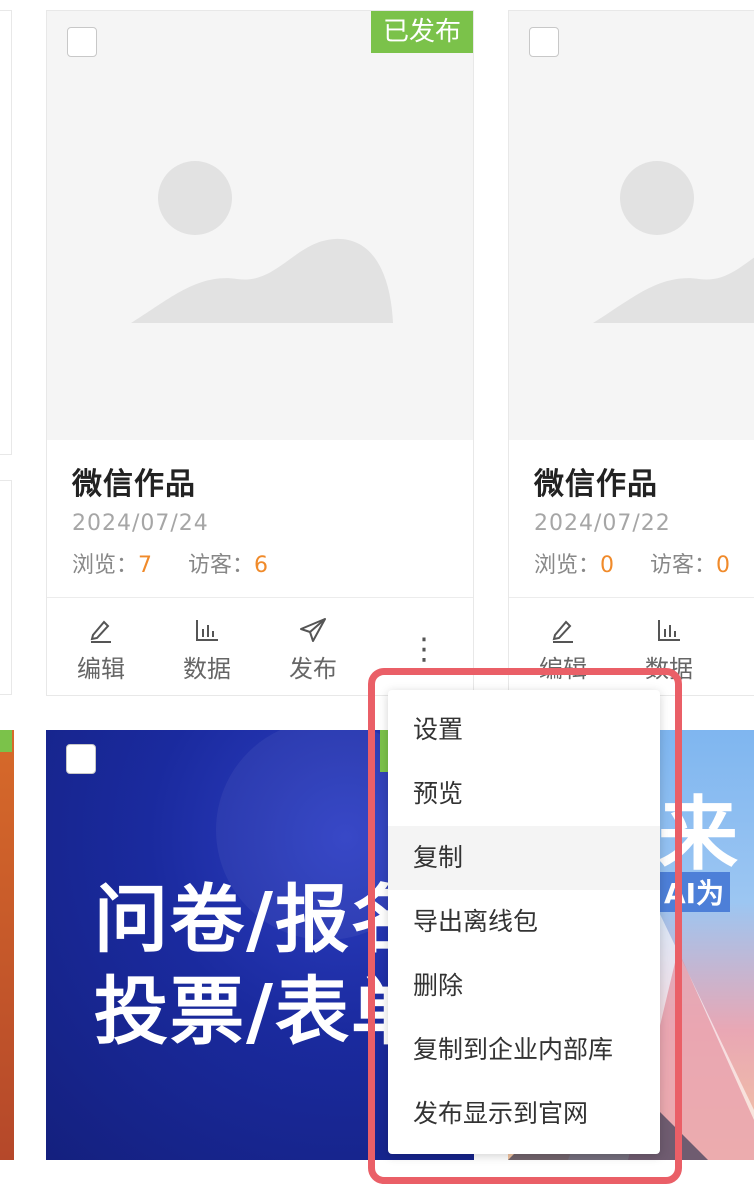  Describe the element at coordinates (261, 565) in the screenshot. I see `visitors-count: 6` at that location.